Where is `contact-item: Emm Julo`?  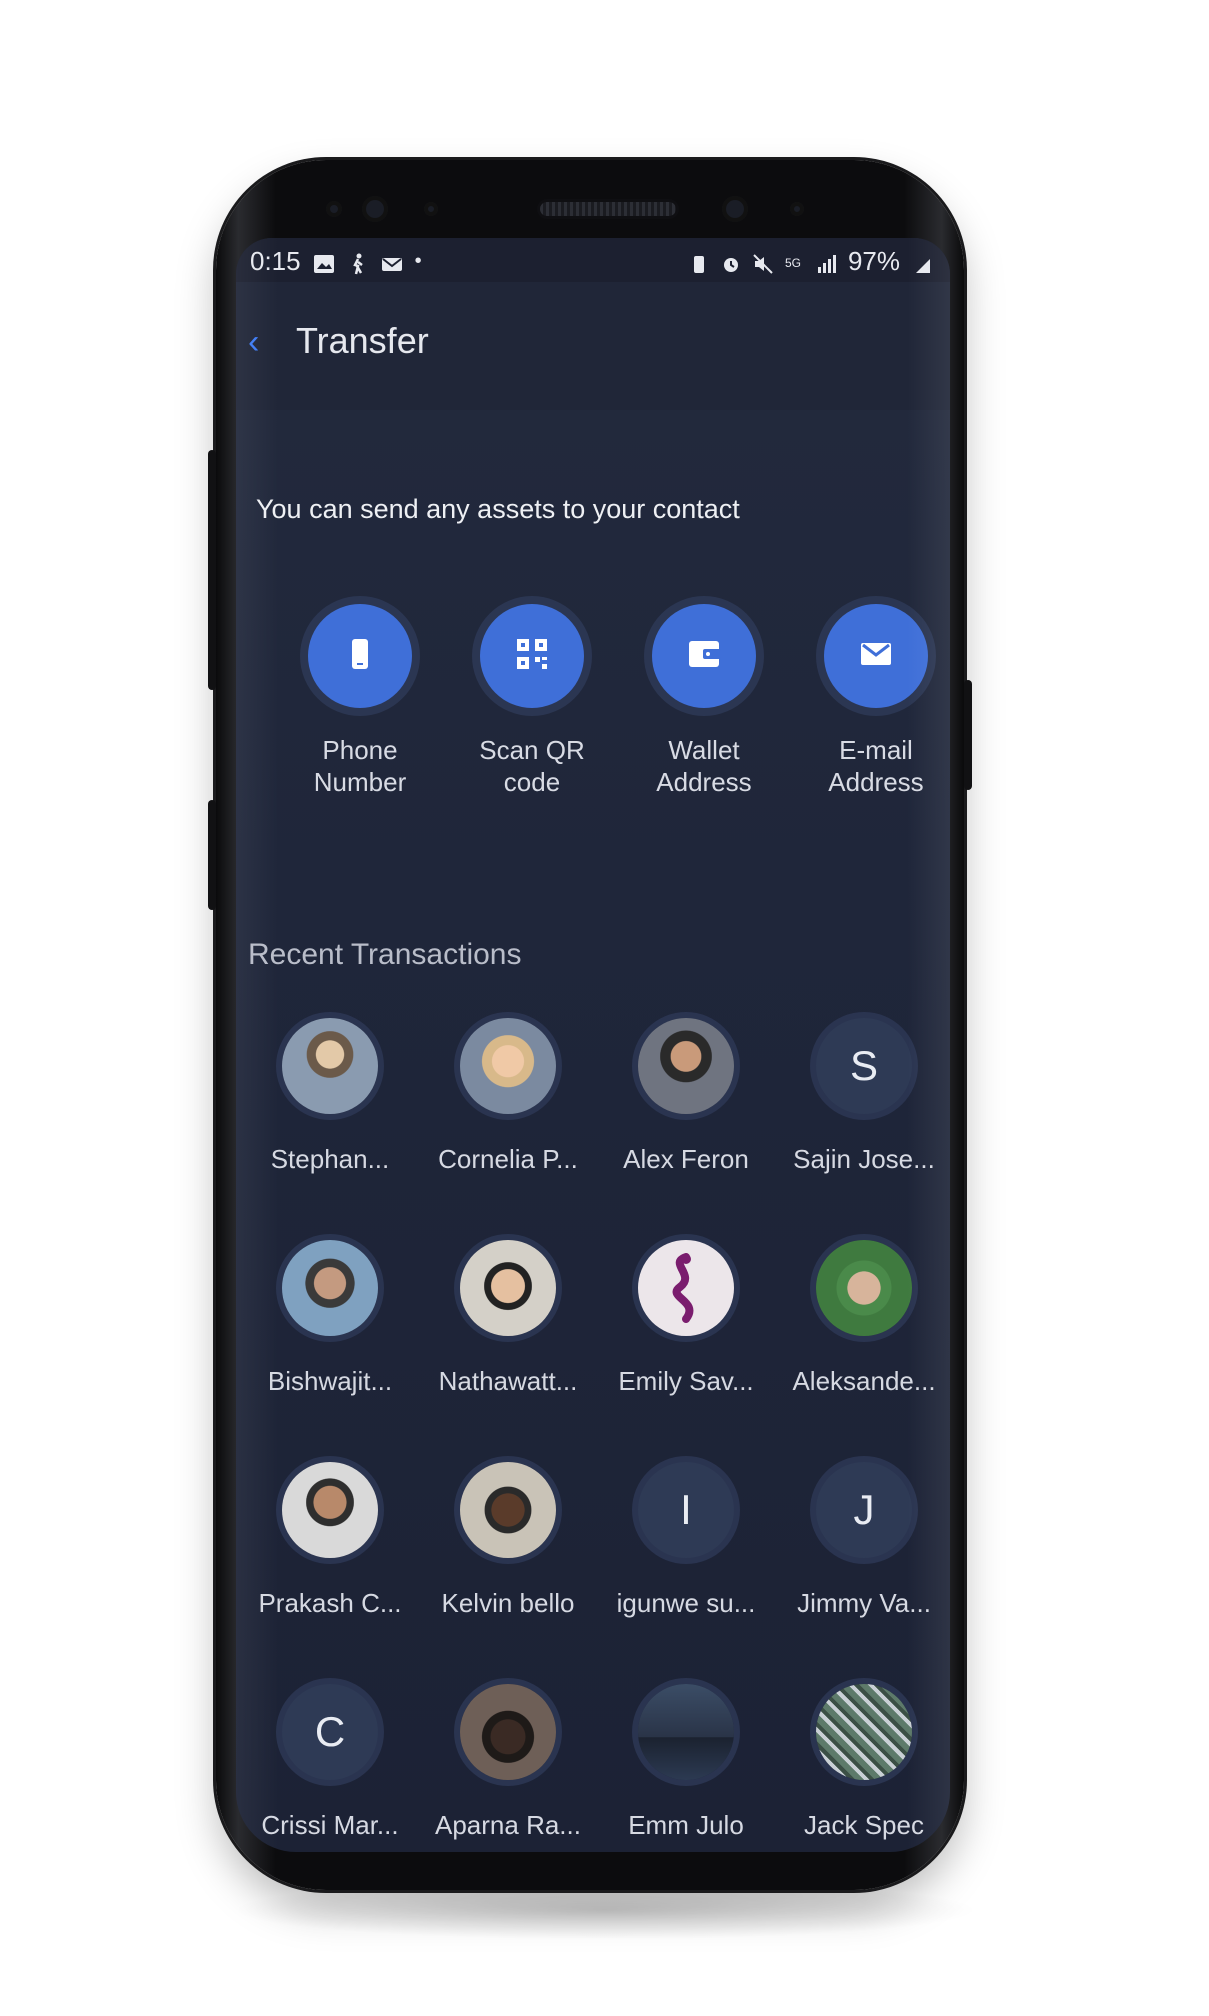 contact-item: Emm Julo is located at coordinates (686, 1762).